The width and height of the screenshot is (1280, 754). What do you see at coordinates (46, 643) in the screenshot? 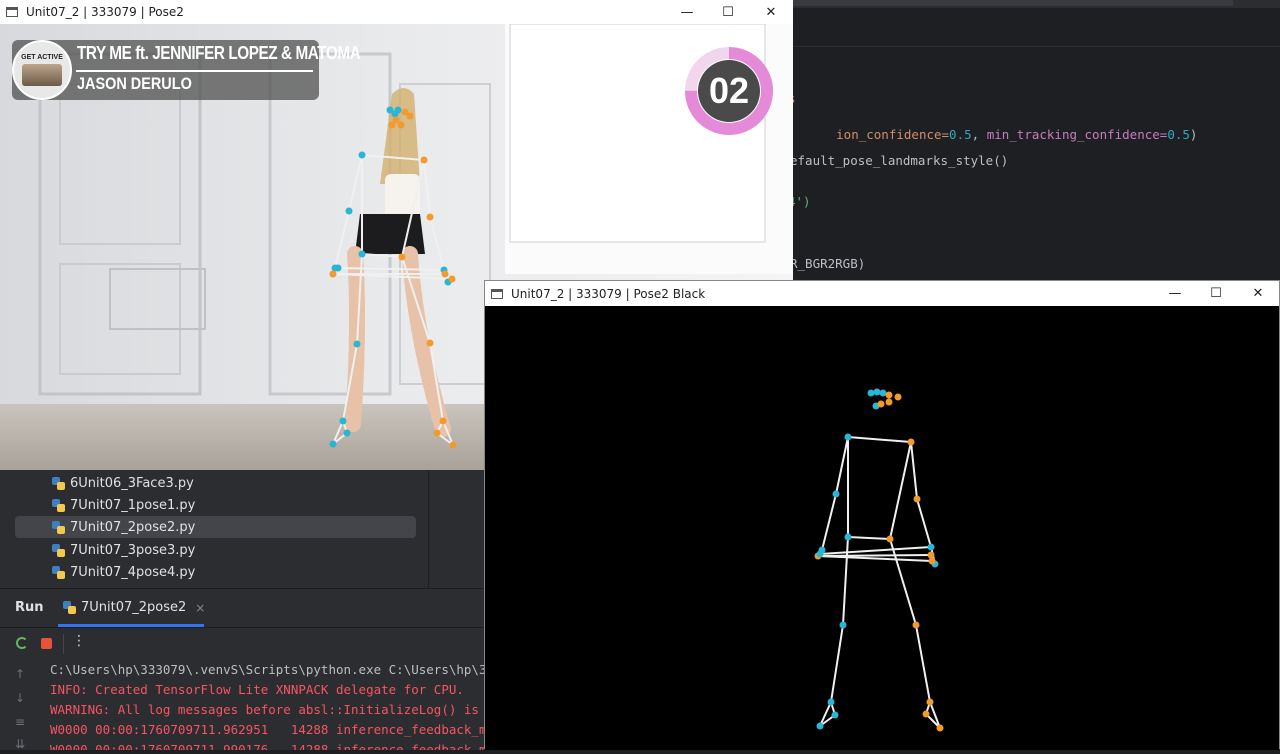
I see `stop-icon` at bounding box center [46, 643].